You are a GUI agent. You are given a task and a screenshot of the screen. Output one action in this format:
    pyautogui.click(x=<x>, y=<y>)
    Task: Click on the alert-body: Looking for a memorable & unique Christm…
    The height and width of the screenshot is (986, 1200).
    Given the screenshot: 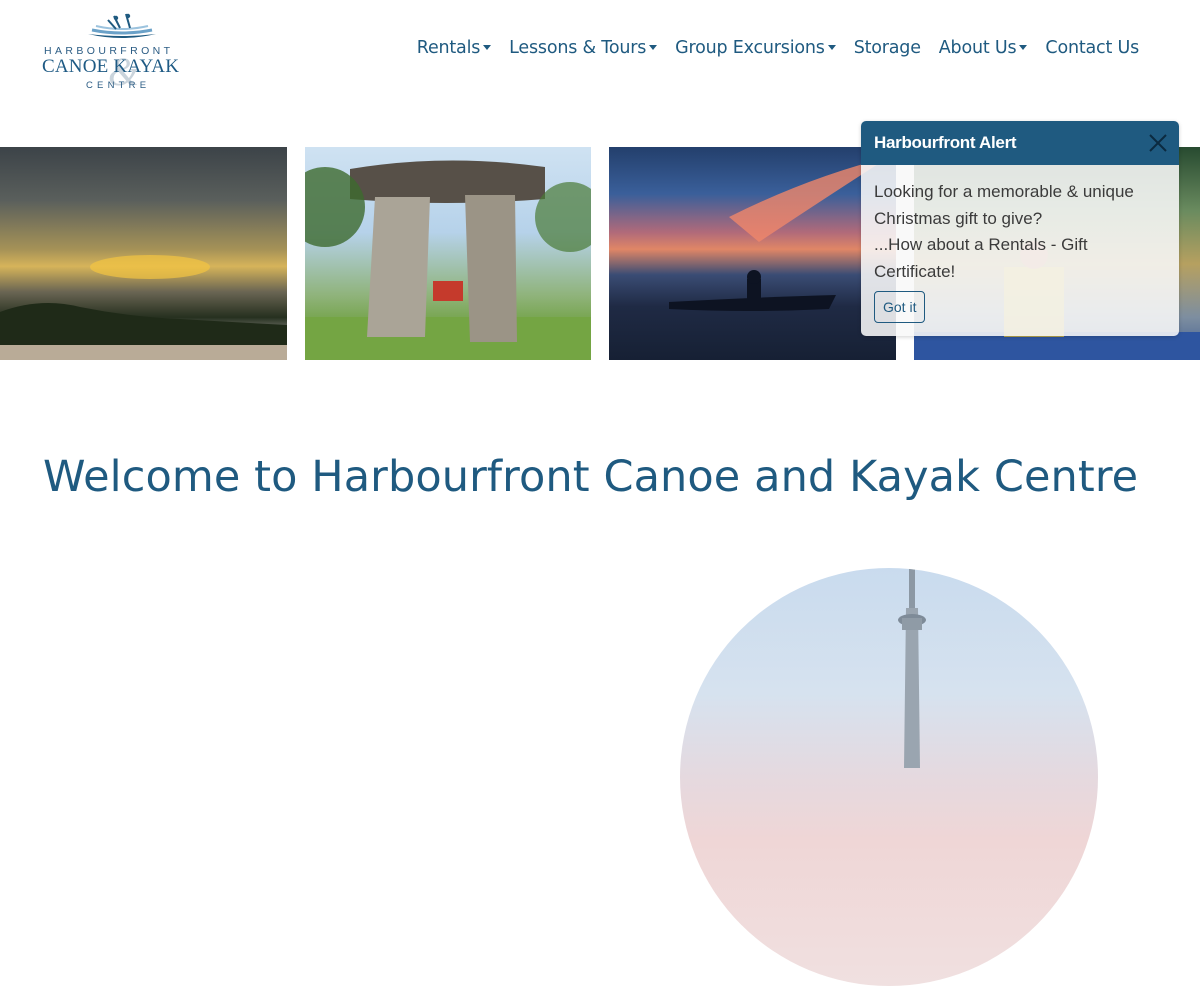 What is the action you would take?
    pyautogui.click(x=1020, y=244)
    